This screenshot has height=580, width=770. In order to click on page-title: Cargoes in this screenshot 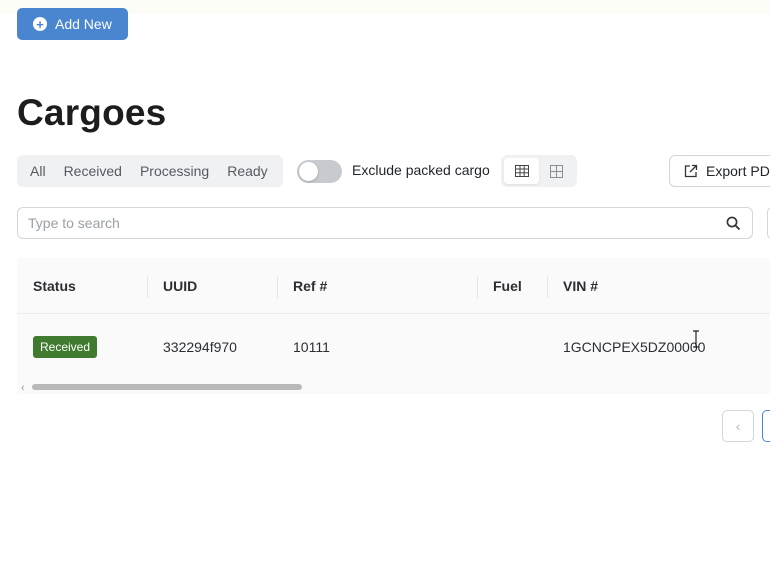, I will do `click(92, 112)`.